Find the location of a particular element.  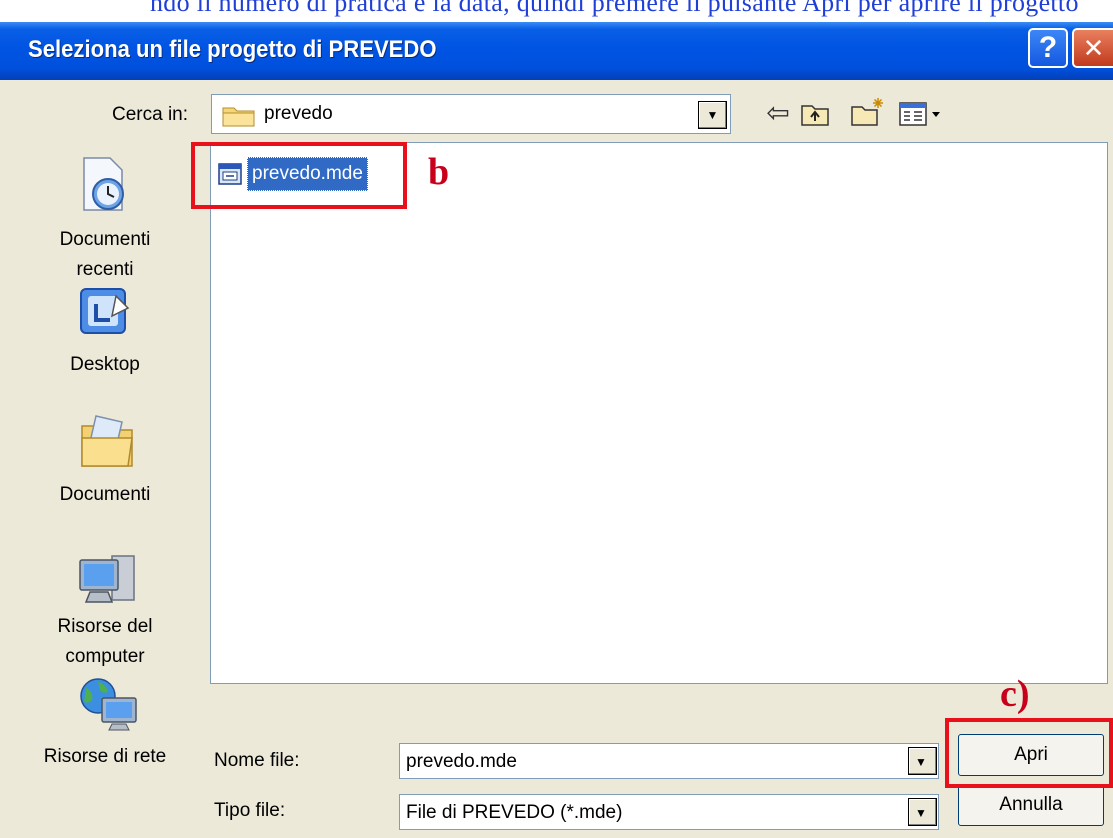

filename-dropdown-button: ▼ is located at coordinates (922, 761).